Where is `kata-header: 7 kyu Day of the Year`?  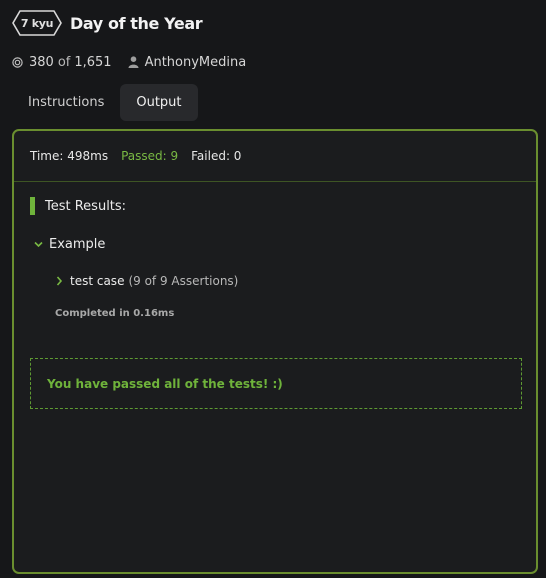
kata-header: 7 kyu Day of the Year is located at coordinates (107, 23).